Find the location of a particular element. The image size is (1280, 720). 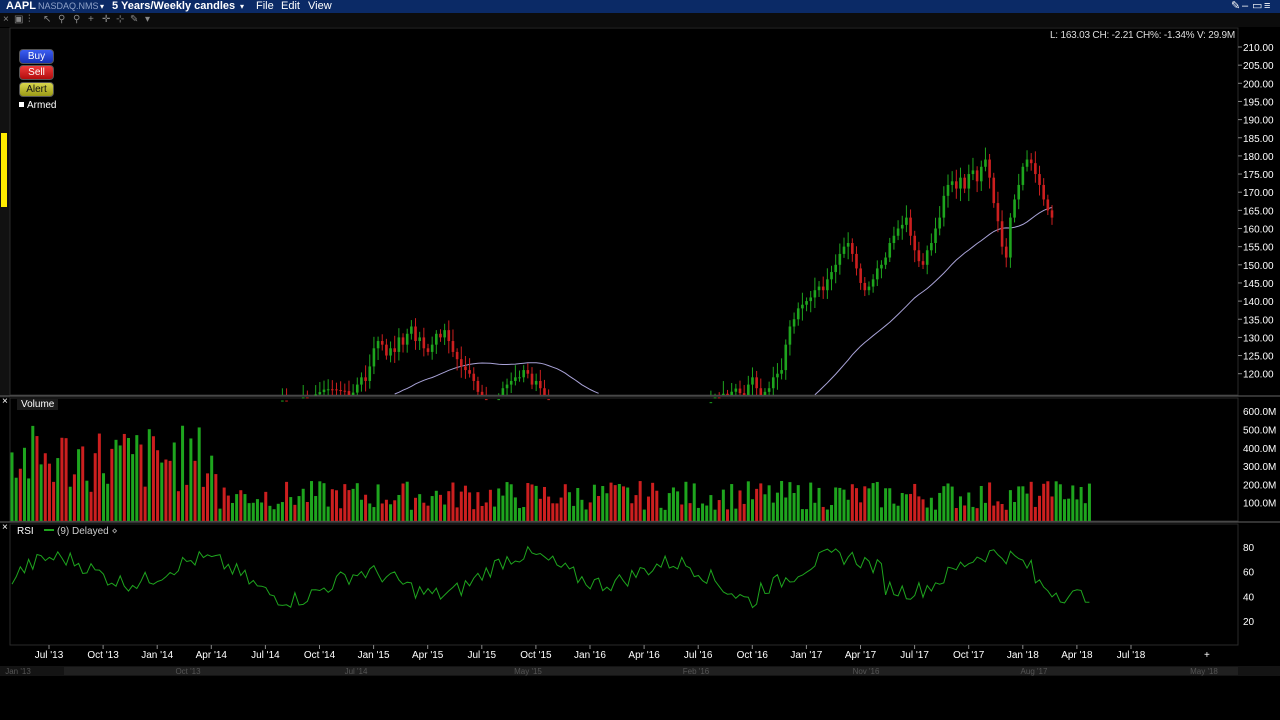

sell-button: Sell is located at coordinates (36, 72).